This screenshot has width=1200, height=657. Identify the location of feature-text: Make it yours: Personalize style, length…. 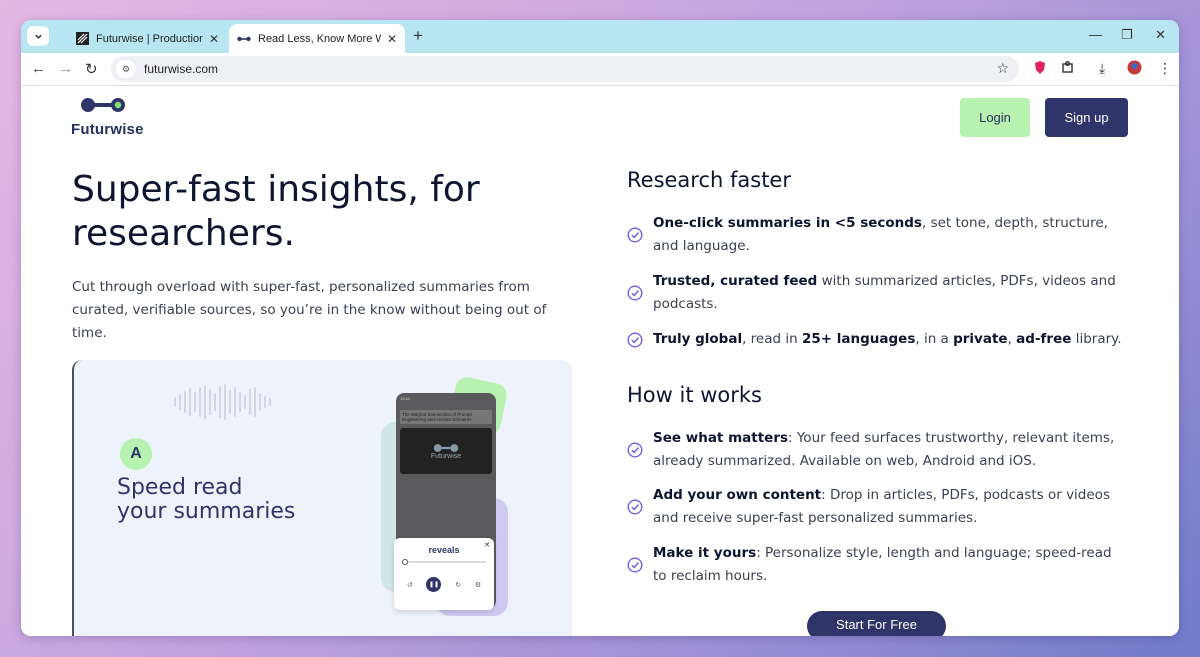
(882, 564).